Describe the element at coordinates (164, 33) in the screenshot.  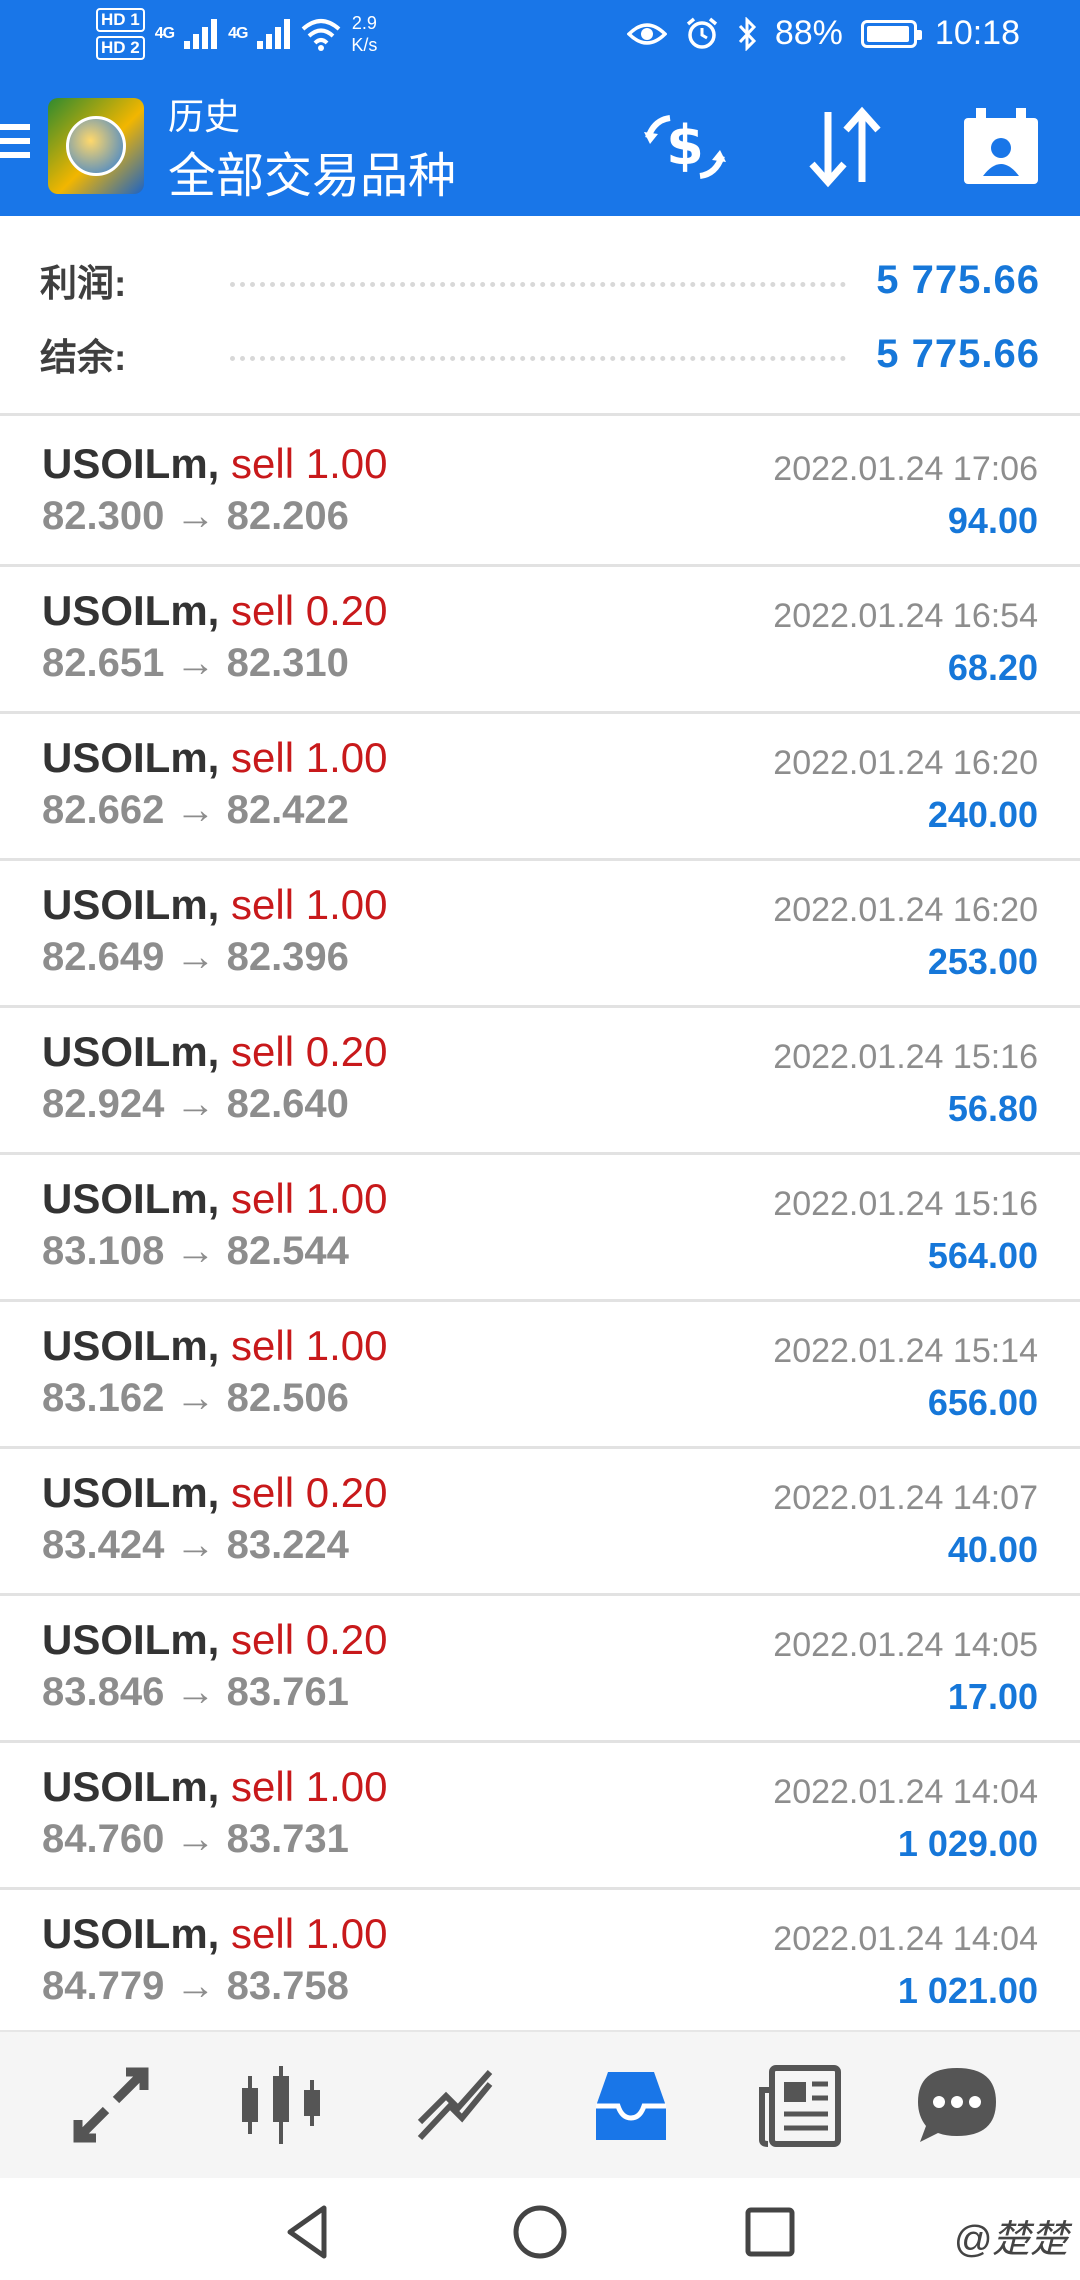
I see `network-label-1: 4G` at that location.